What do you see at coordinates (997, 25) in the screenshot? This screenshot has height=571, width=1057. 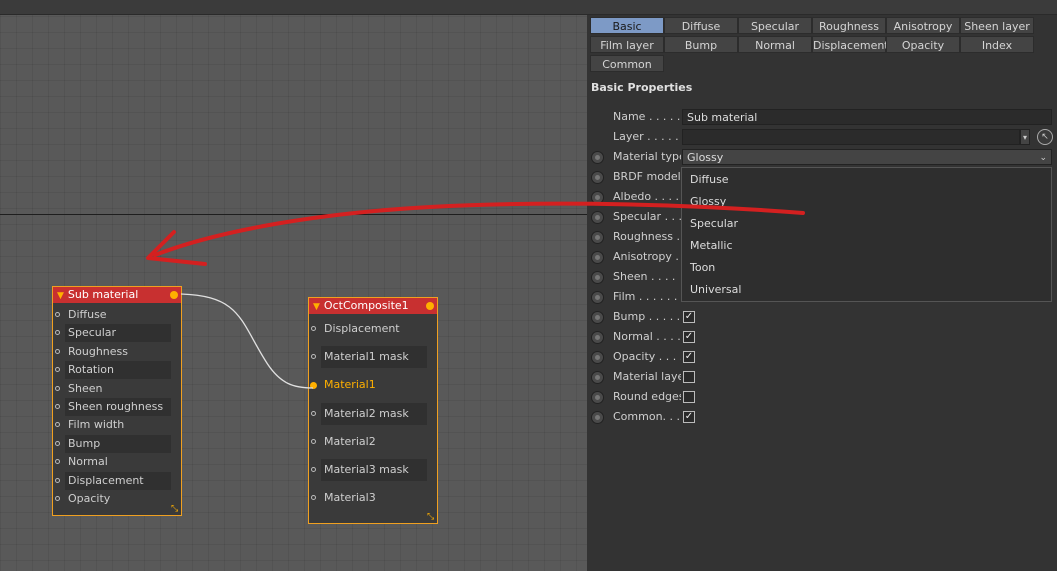 I see `tab-sheen-layer: Sheen layer` at bounding box center [997, 25].